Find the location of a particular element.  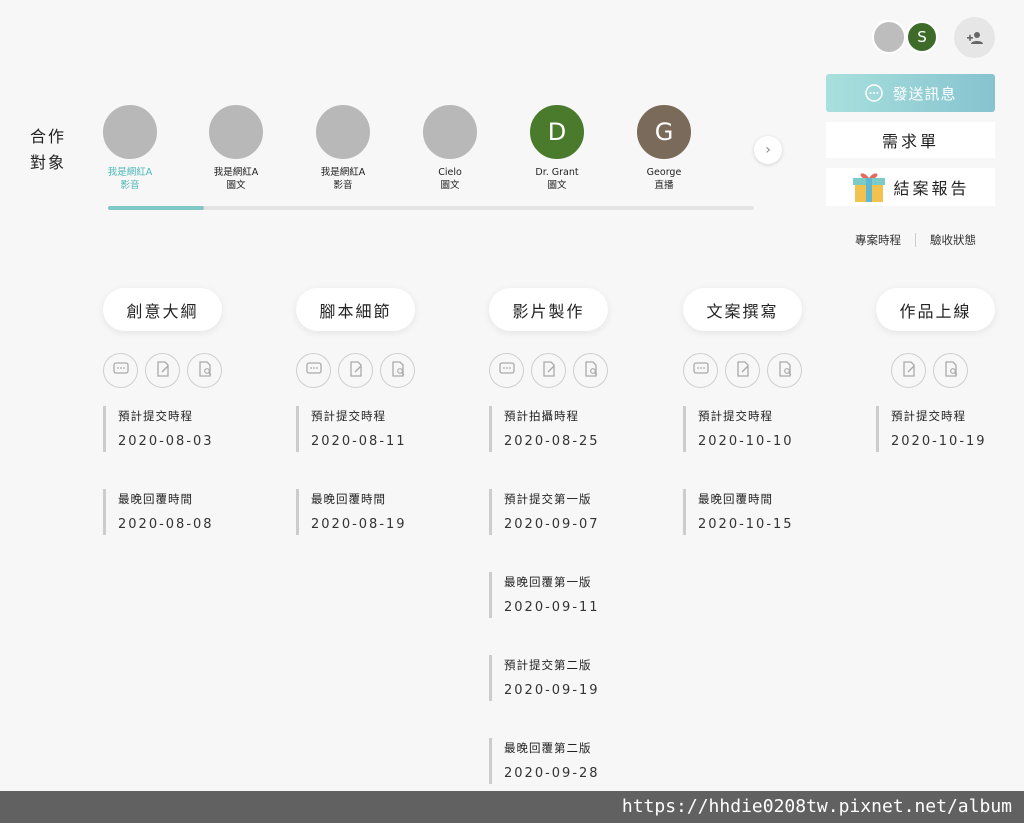

member-avatars: S is located at coordinates (905, 37).